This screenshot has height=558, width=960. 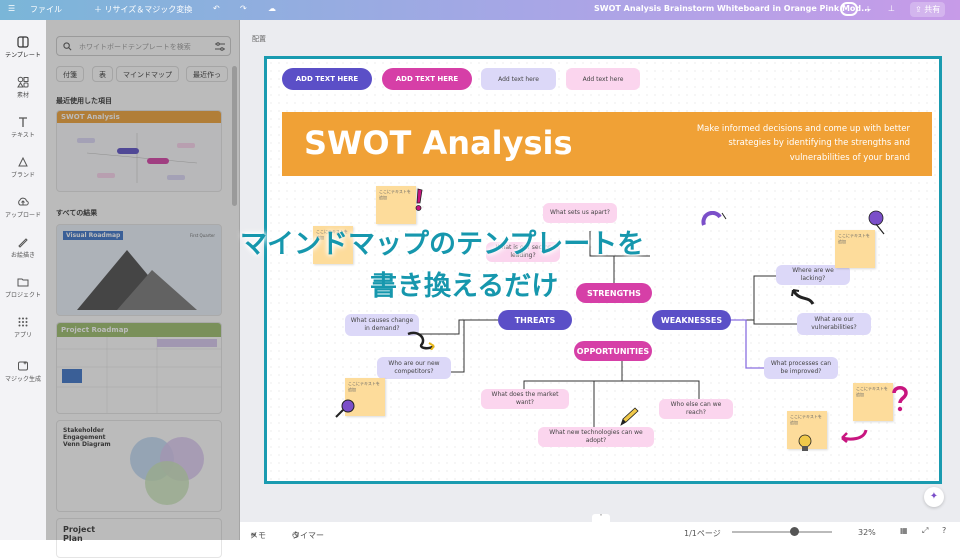 What do you see at coordinates (925, 531) in the screenshot?
I see `fullscreen-icon: ⤢` at bounding box center [925, 531].